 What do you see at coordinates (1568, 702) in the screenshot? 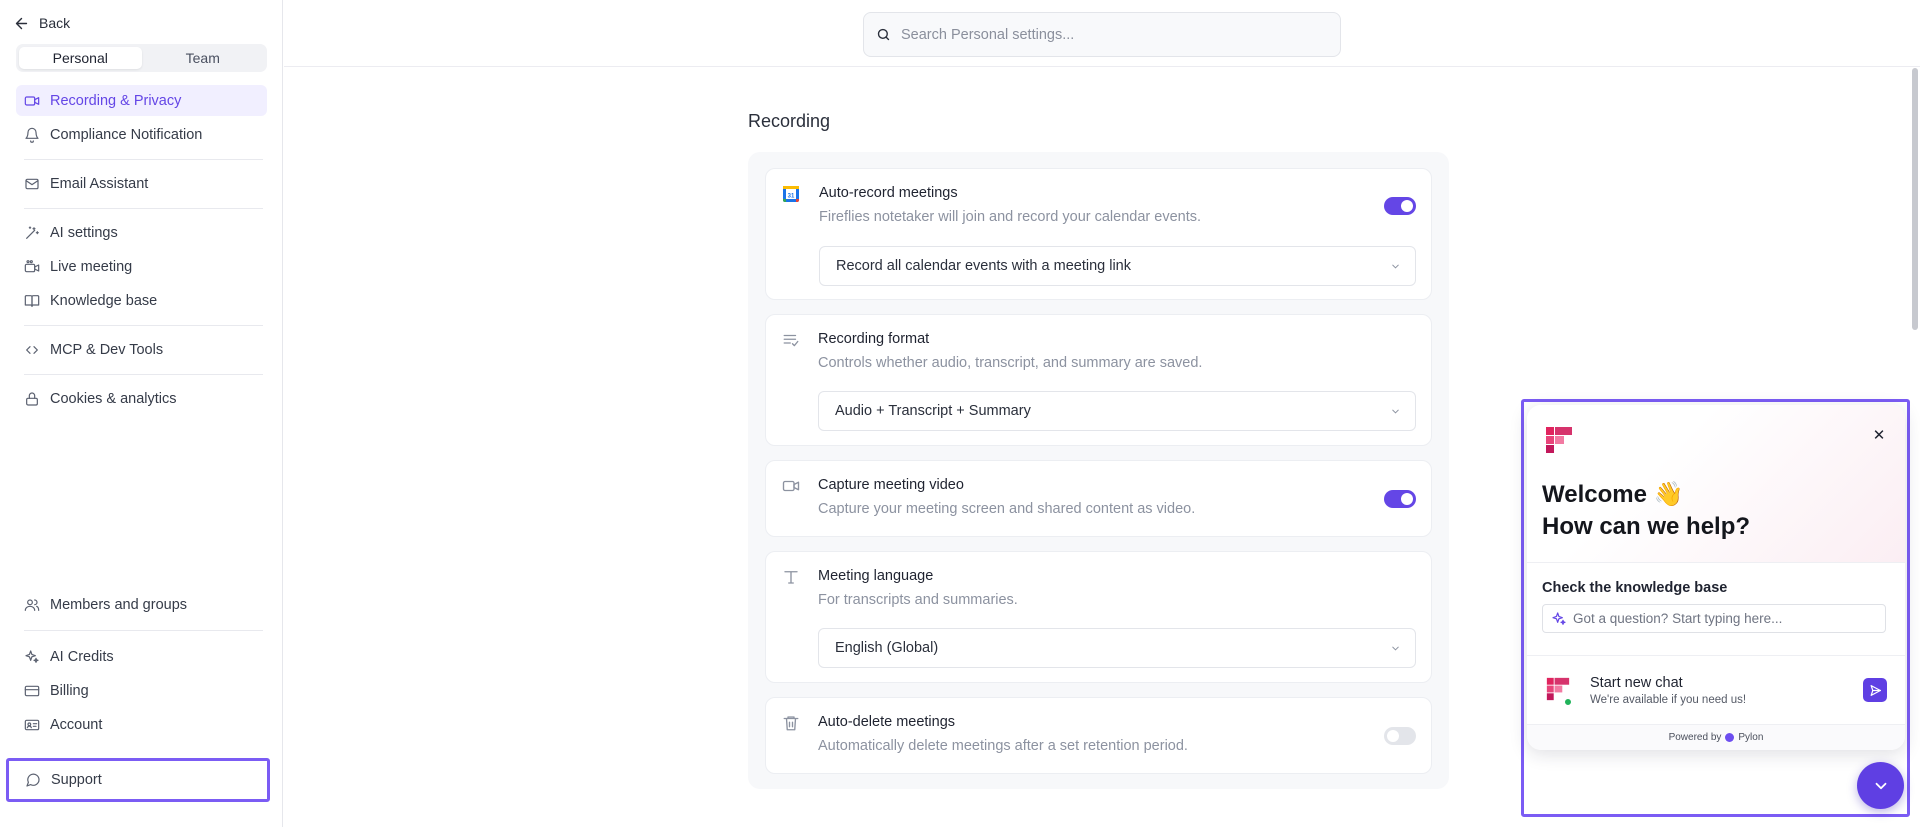
I see `online-status-dot` at bounding box center [1568, 702].